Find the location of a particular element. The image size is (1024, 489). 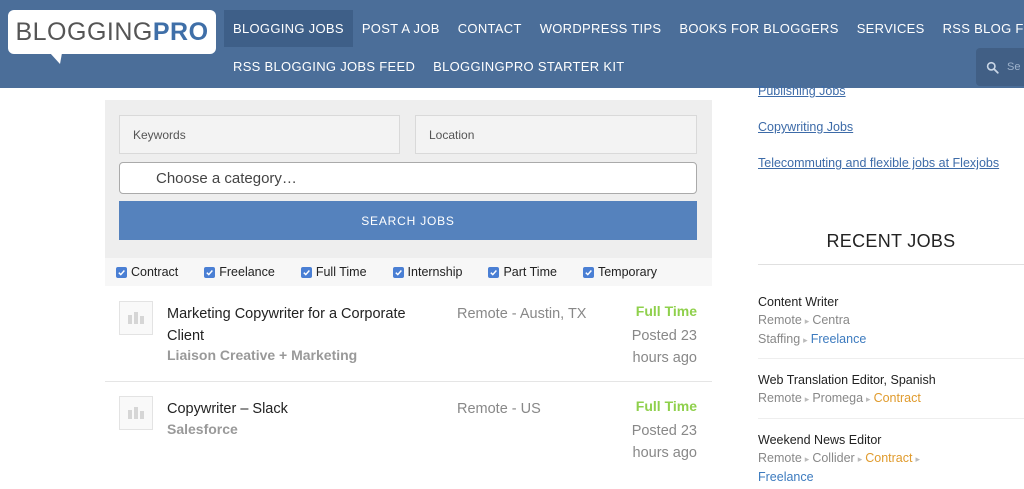

nav-starter-kit: BLOGGINGPRO STARTER KIT is located at coordinates (528, 66).